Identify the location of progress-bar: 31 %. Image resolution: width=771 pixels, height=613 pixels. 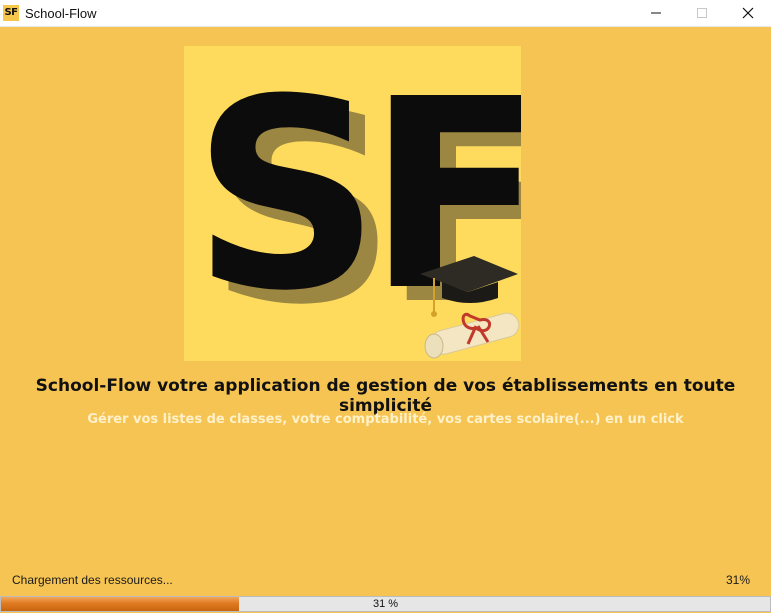
(385, 604).